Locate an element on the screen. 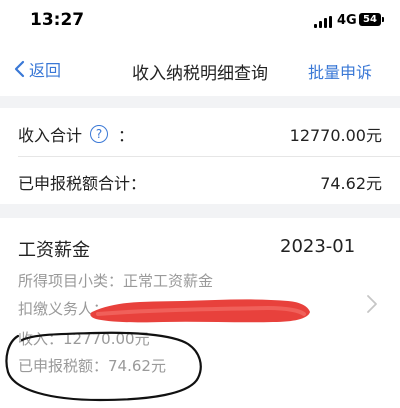 The width and height of the screenshot is (400, 408). tax-total-value: 74.62元 is located at coordinates (351, 183).